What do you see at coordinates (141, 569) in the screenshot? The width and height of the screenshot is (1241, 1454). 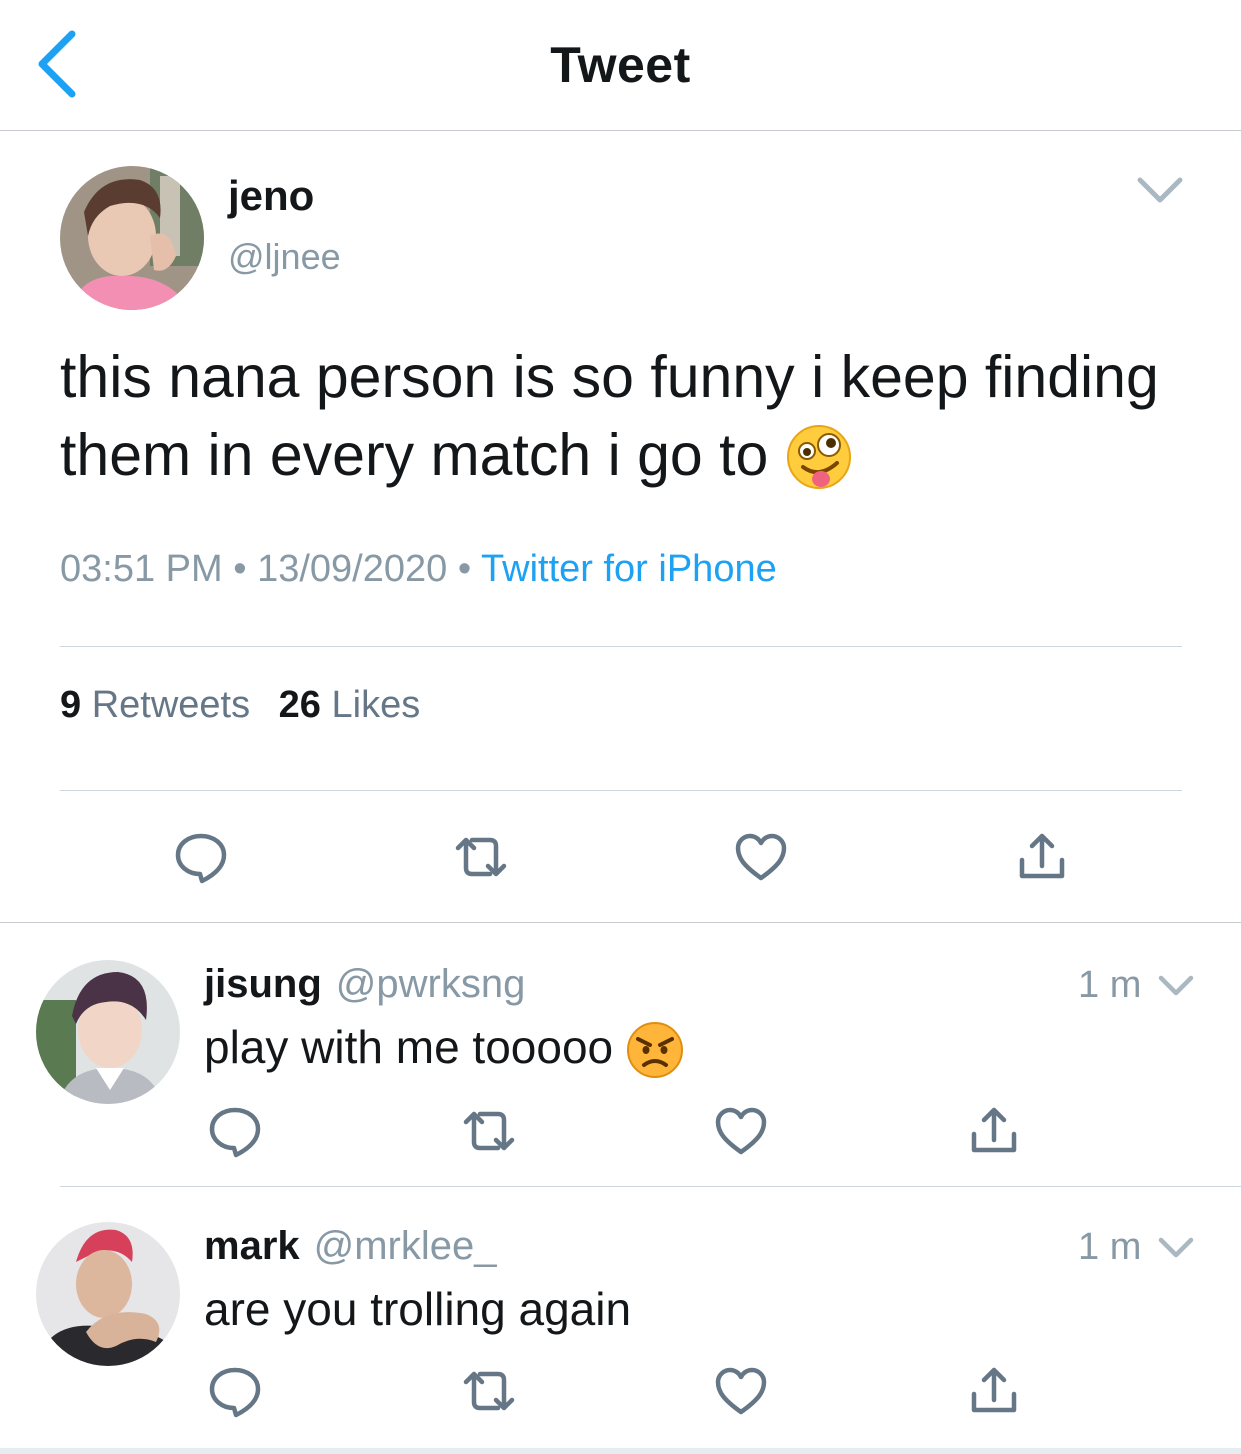 I see `tweet-time: 03:51 PM` at bounding box center [141, 569].